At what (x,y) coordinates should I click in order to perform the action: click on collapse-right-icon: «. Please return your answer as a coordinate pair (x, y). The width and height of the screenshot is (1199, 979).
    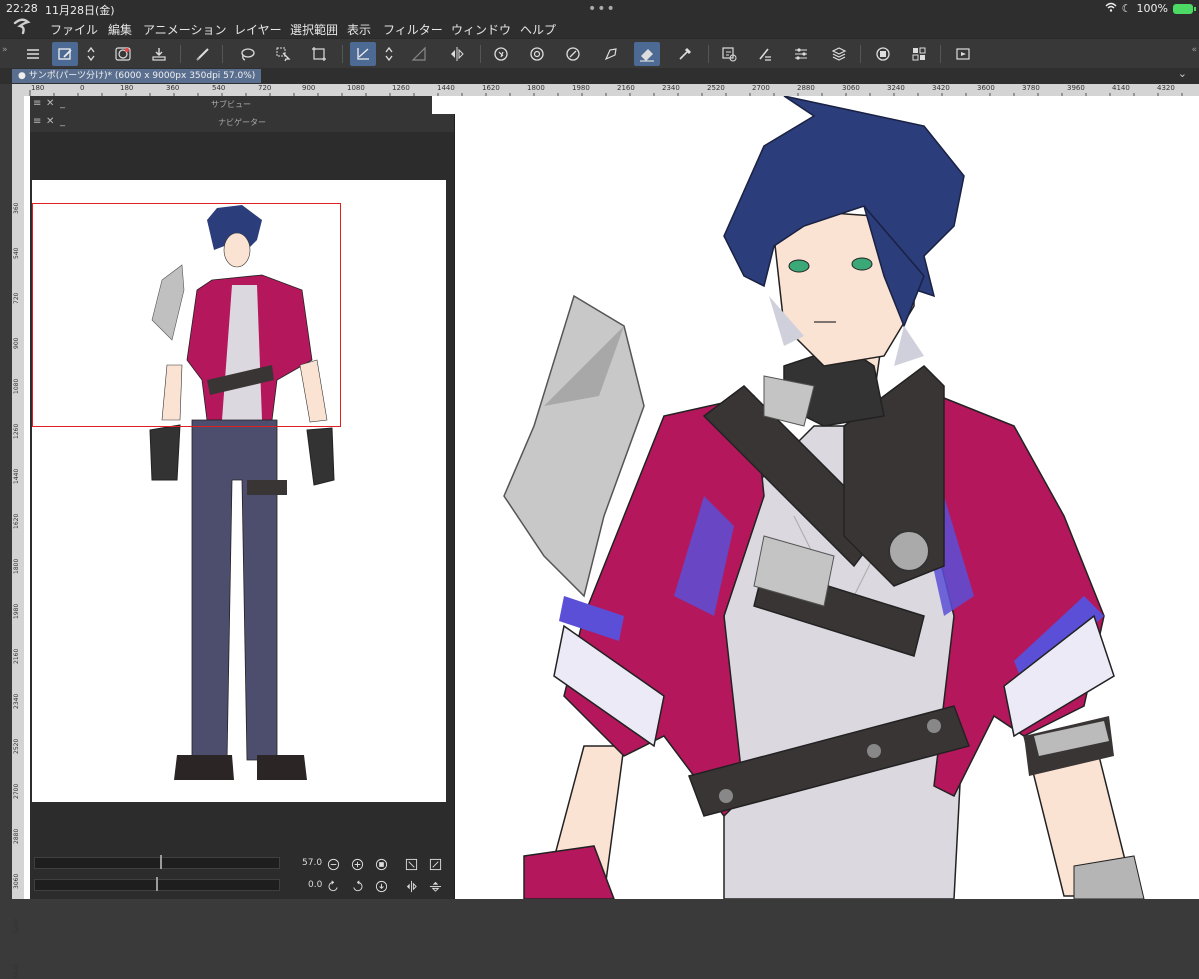
    Looking at the image, I should click on (1194, 50).